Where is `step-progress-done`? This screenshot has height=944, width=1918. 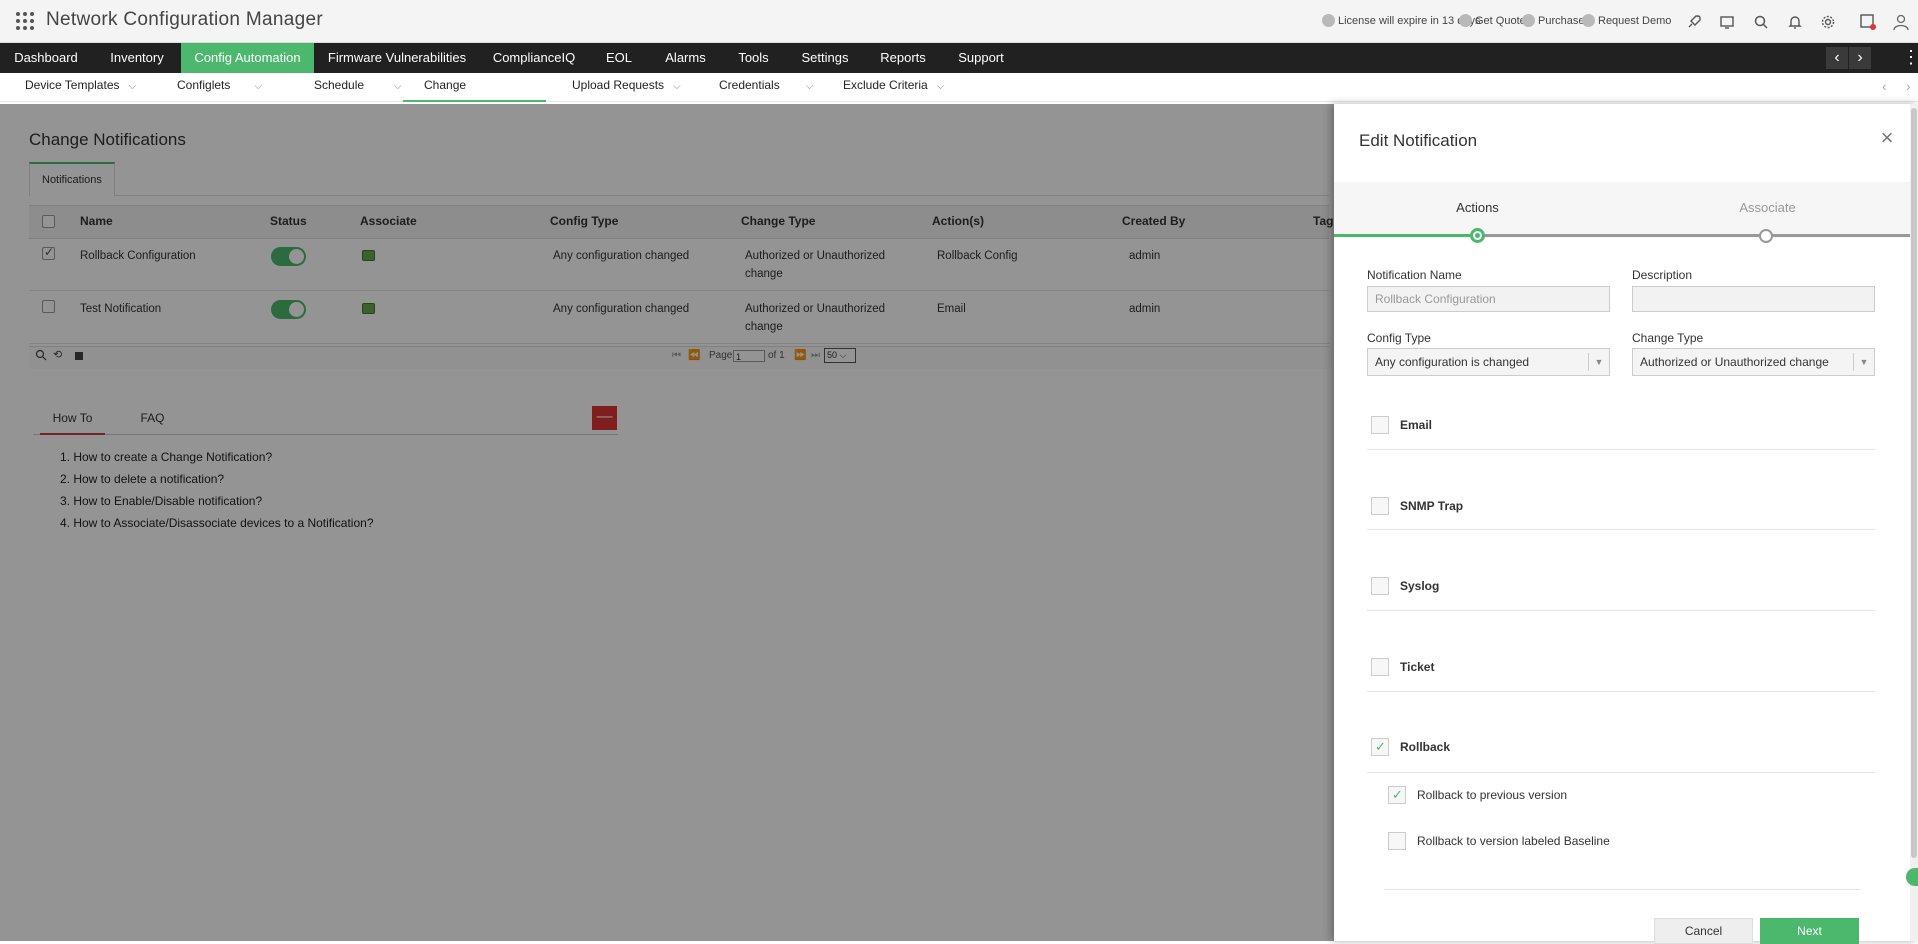
step-progress-done is located at coordinates (1406, 235).